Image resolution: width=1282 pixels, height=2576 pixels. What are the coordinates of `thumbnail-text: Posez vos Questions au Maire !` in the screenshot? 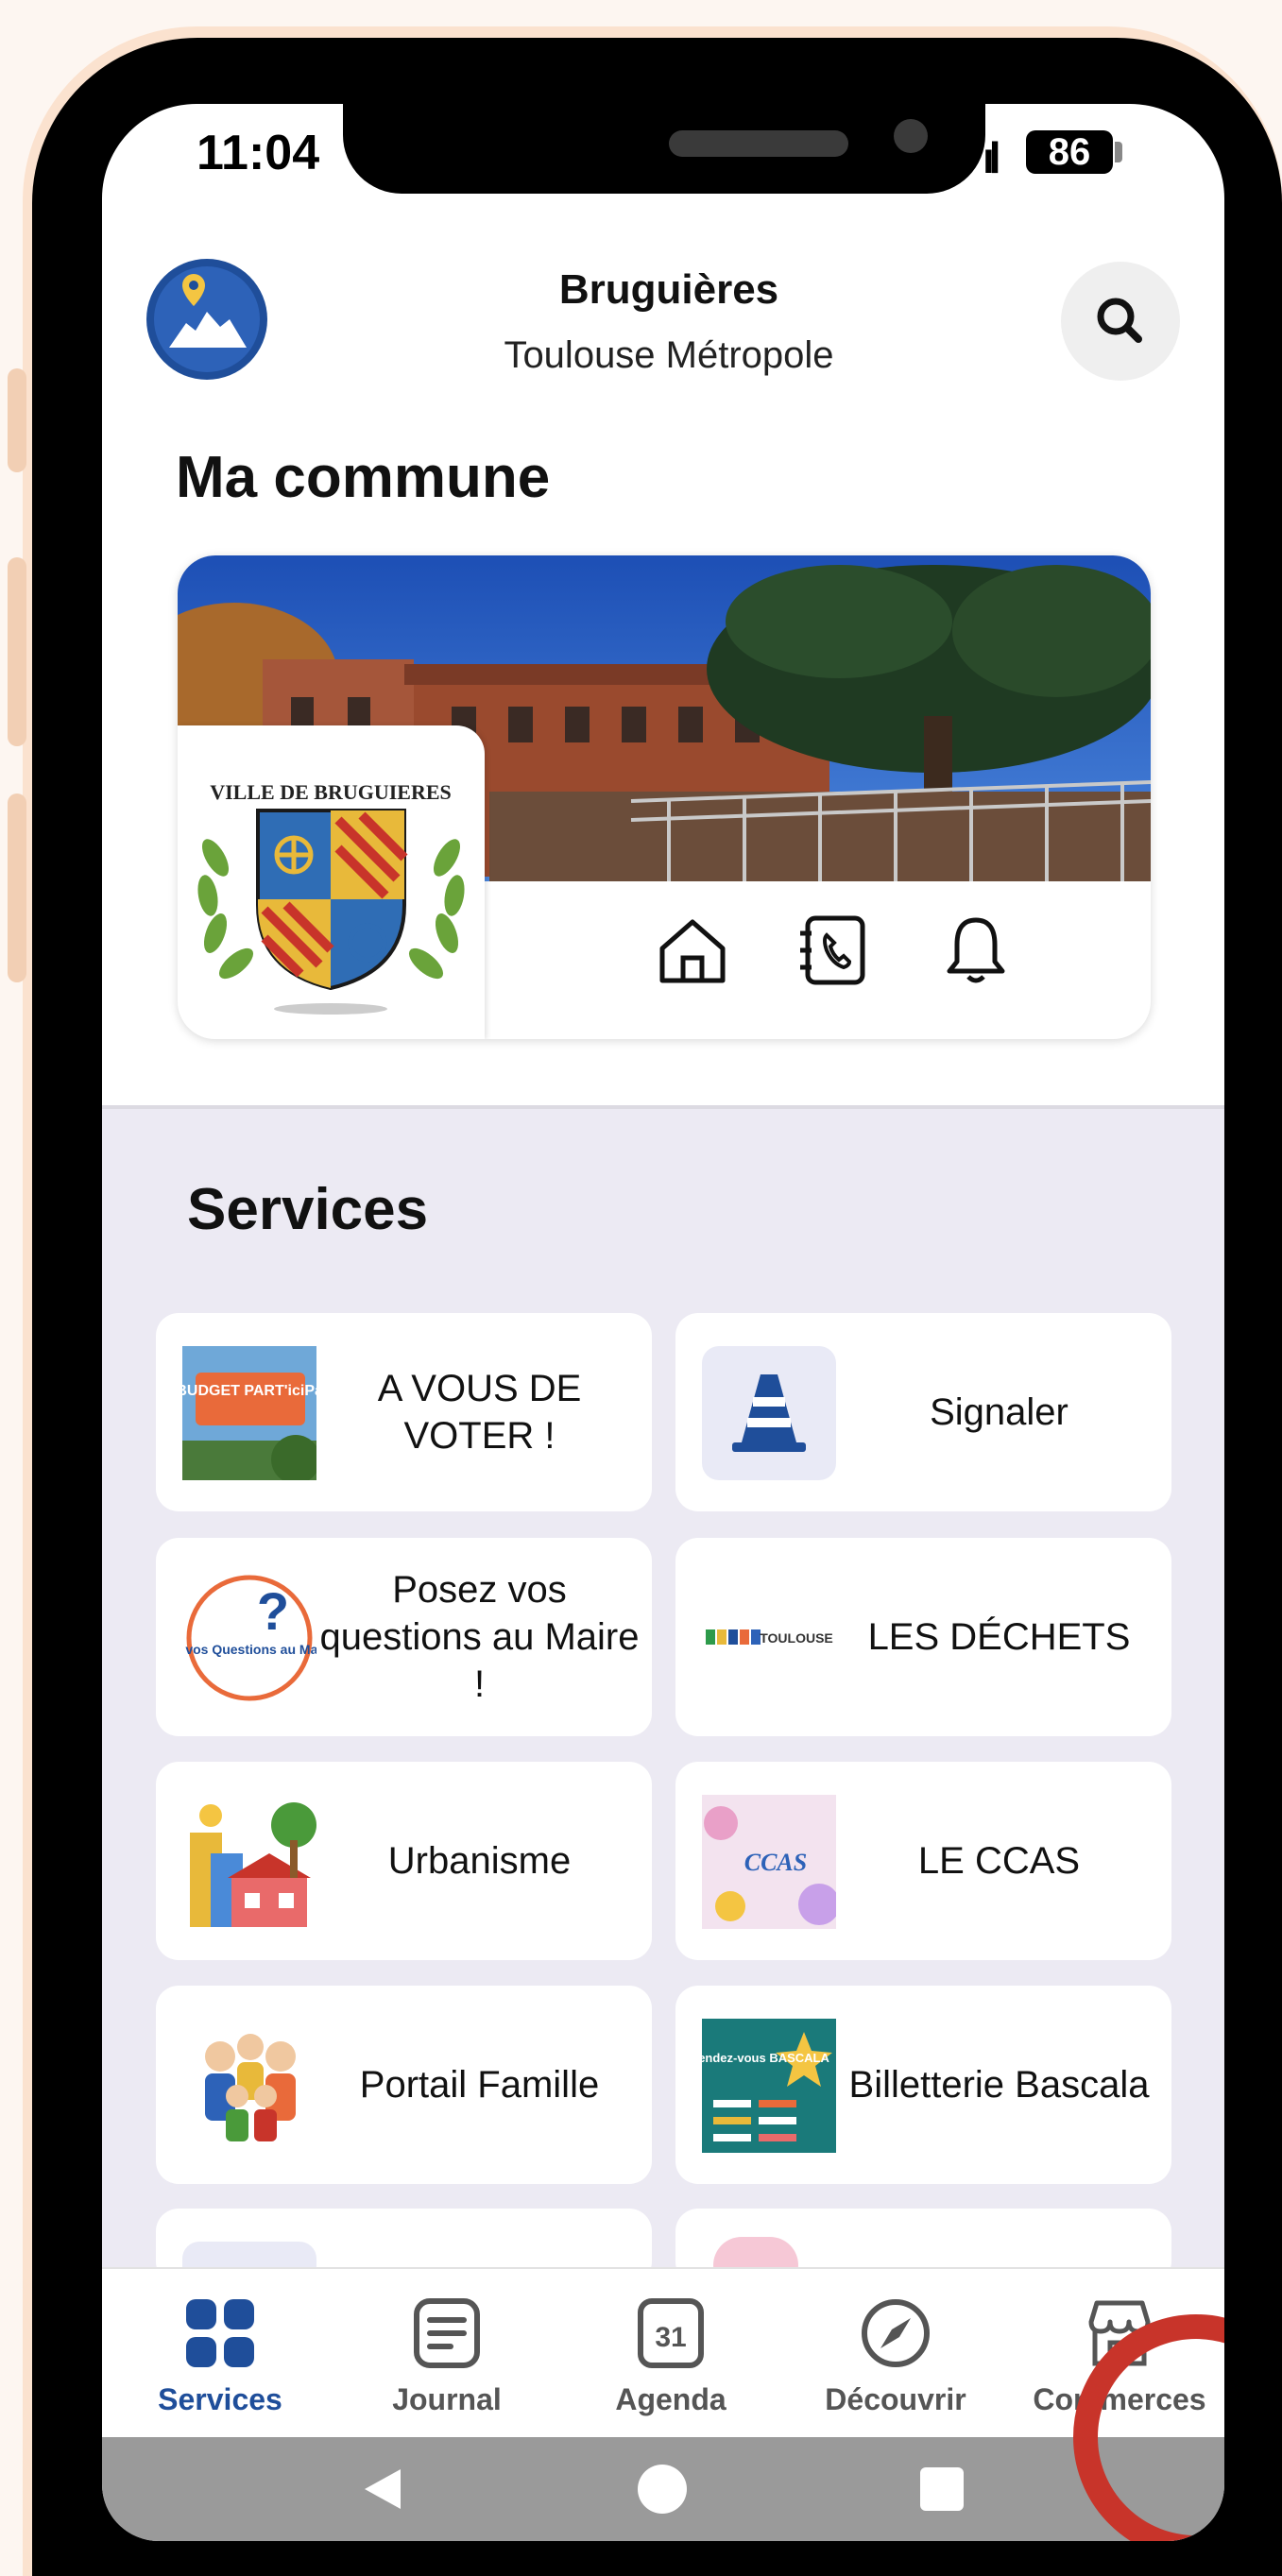 It's located at (249, 1650).